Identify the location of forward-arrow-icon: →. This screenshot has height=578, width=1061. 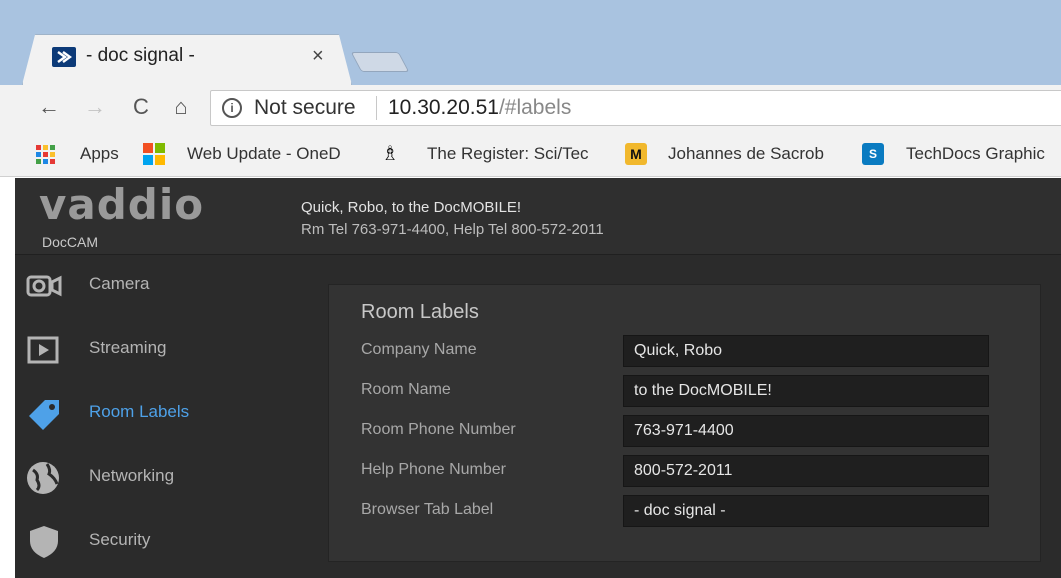
(95, 107).